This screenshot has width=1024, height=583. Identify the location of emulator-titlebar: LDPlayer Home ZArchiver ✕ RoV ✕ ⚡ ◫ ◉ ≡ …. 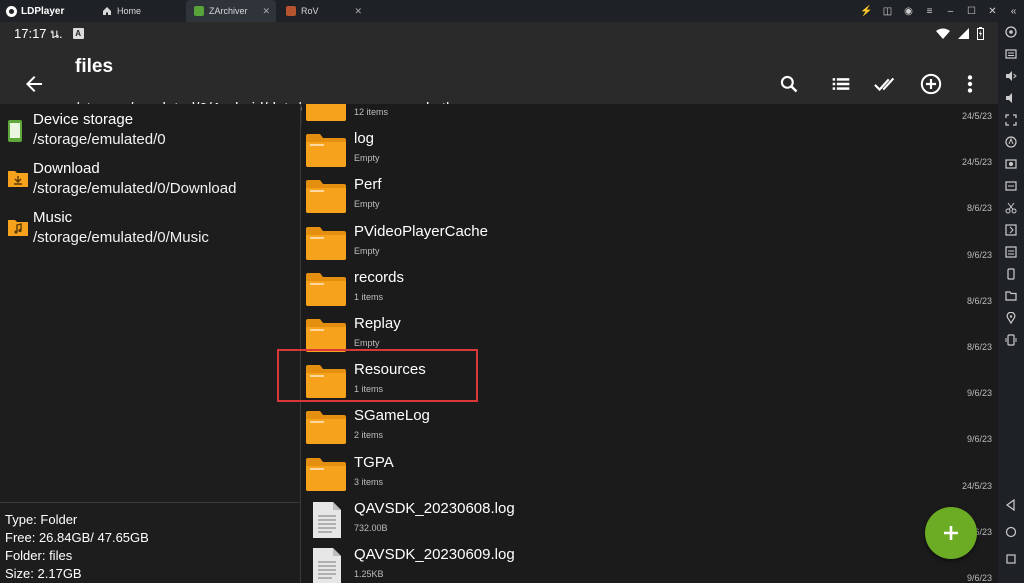
(512, 11).